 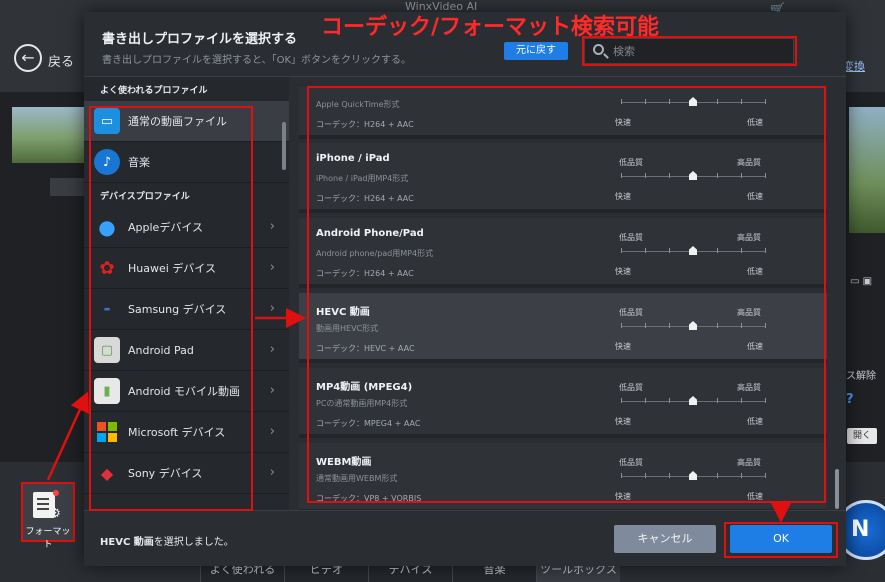 What do you see at coordinates (107, 432) in the screenshot?
I see `microsoft-icon` at bounding box center [107, 432].